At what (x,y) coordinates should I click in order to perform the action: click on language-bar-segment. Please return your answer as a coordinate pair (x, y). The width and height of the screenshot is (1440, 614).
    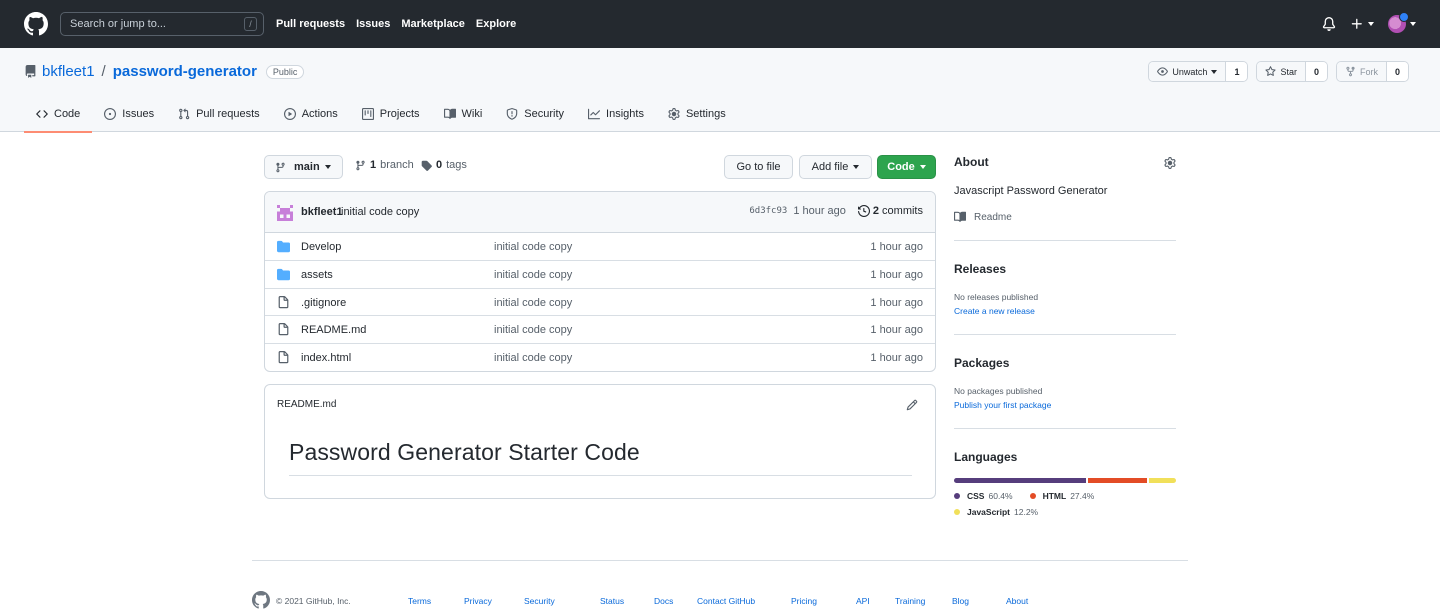
    Looking at the image, I should click on (1162, 480).